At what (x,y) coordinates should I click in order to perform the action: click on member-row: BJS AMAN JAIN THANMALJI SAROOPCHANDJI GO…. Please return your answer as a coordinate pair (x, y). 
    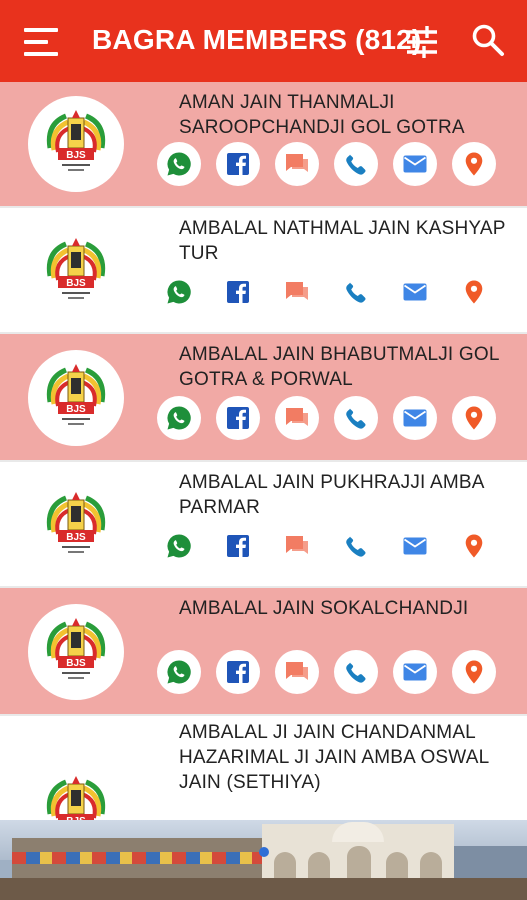
    Looking at the image, I should click on (263, 145).